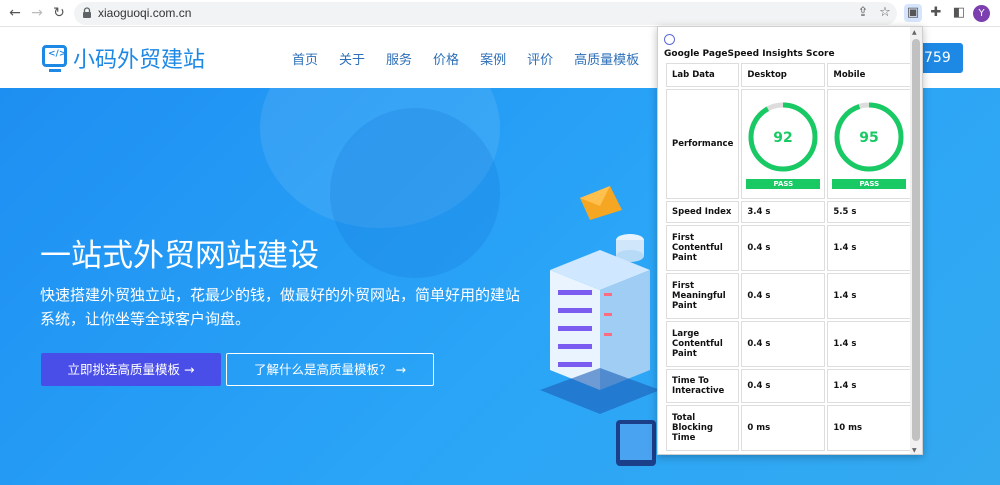 The image size is (1000, 485). I want to click on mobile-value: 5.5 s, so click(869, 212).